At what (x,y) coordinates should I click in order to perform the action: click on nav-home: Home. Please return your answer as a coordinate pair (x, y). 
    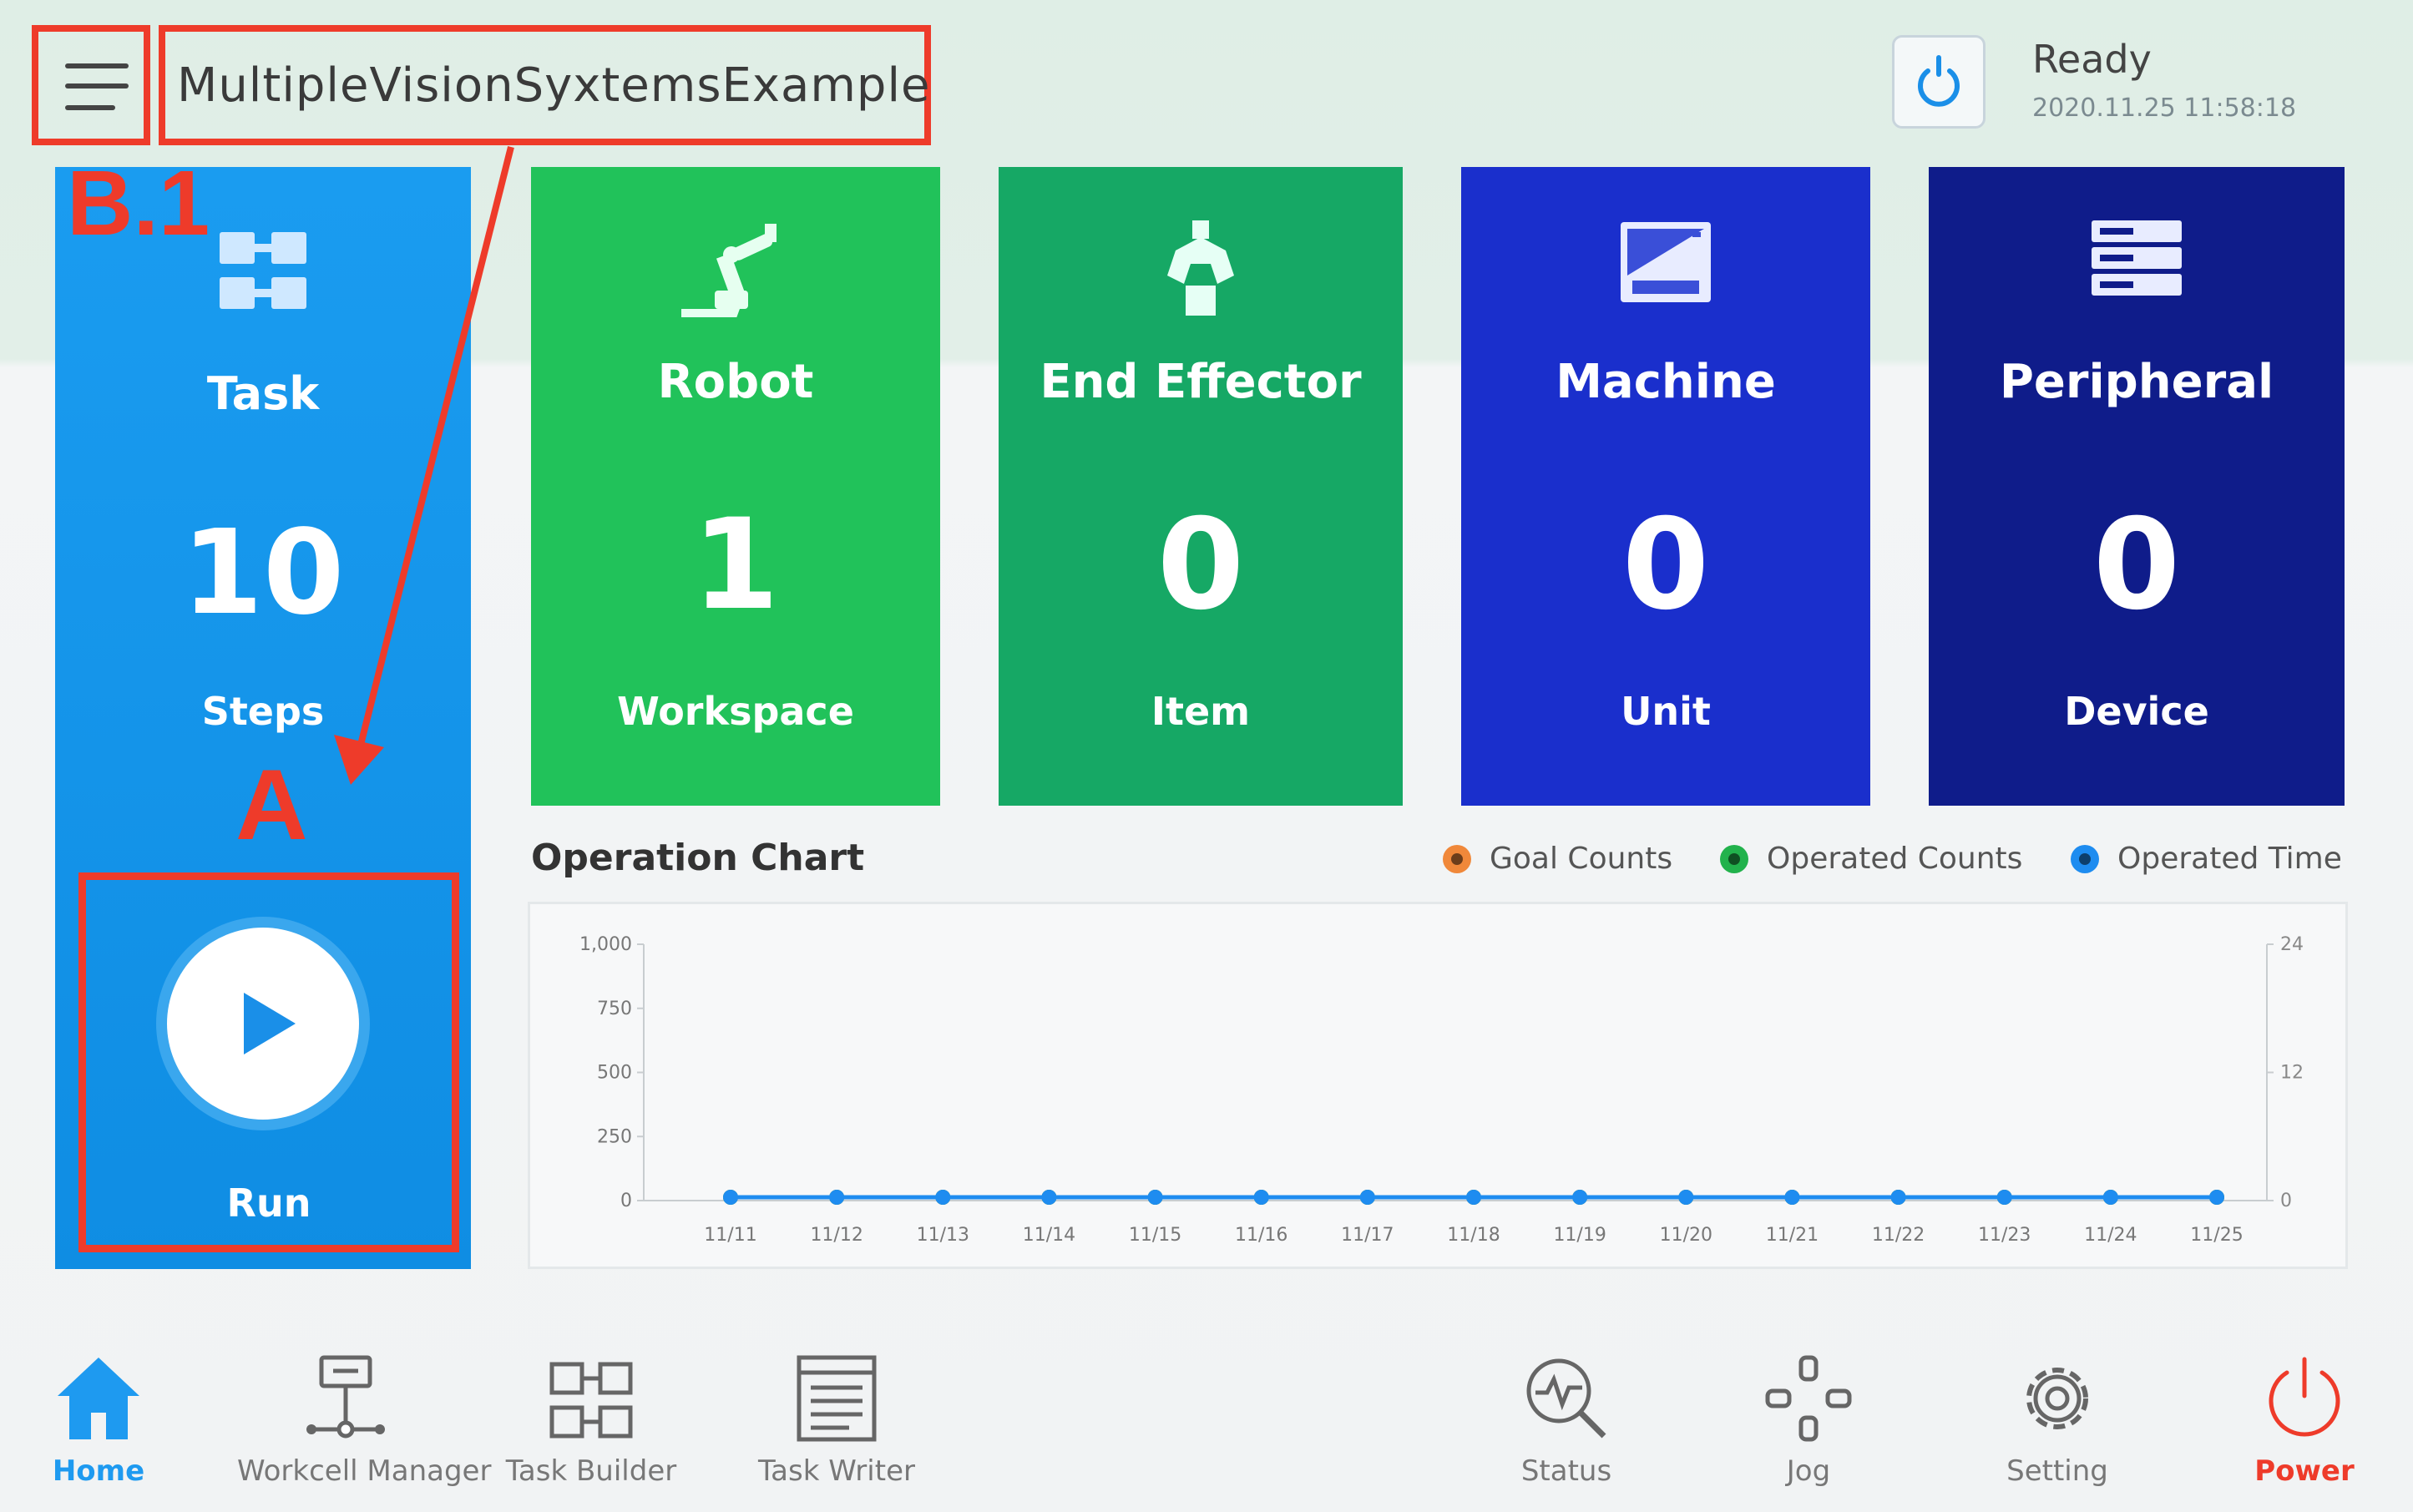
    Looking at the image, I should click on (104, 1420).